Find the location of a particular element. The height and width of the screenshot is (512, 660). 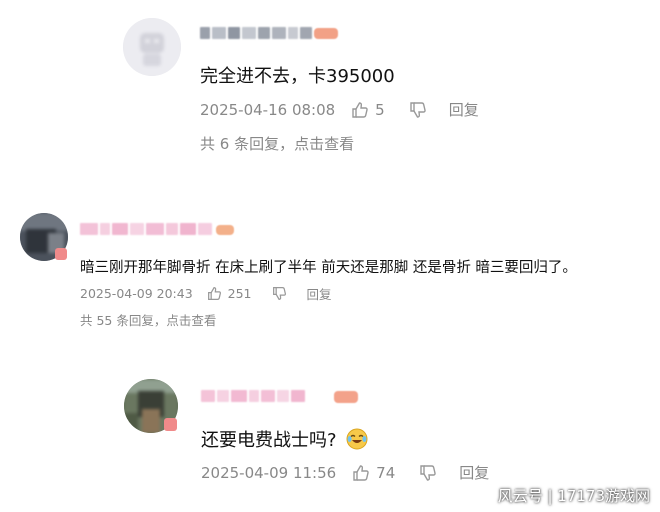

comment-text: 暗三刚开那年脚骨折 在床上刷了半年 前天还是那脚 还是骨折 暗三要回归了。 is located at coordinates (328, 268).